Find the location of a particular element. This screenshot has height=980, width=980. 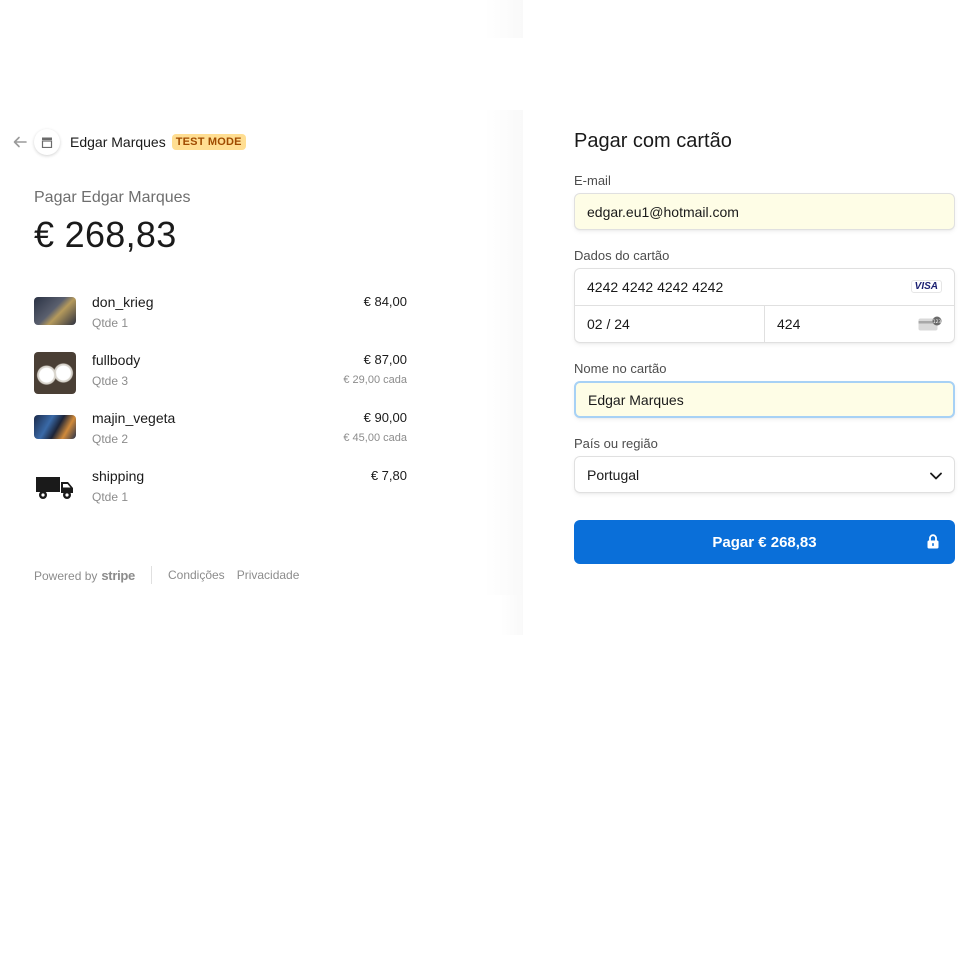

card-details-box: 4242 4242 4242 4242 VISA 02 / 24 424 123 is located at coordinates (764, 305).